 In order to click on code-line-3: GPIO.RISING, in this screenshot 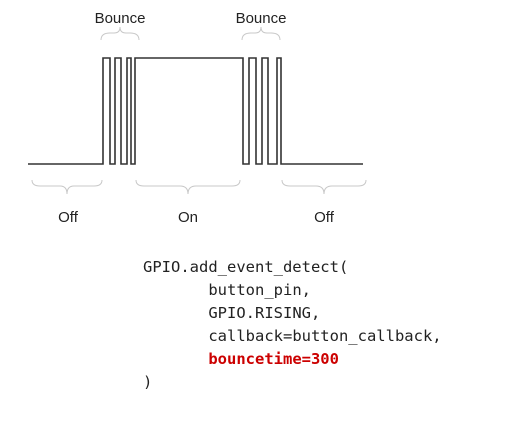, I will do `click(264, 313)`.